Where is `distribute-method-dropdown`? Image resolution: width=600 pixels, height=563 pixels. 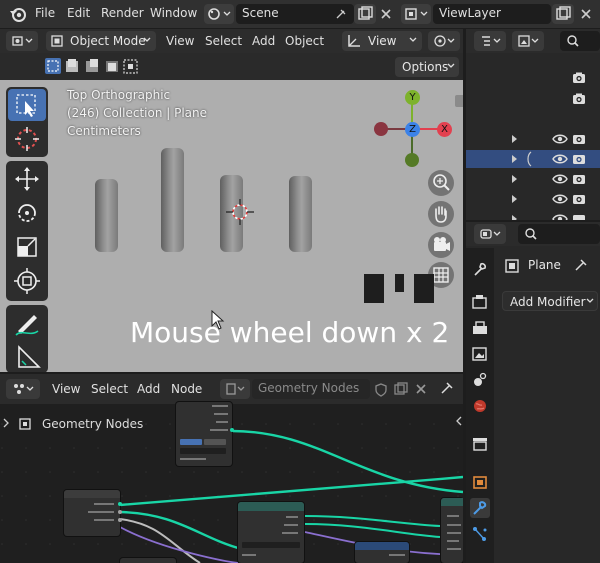
distribute-method-dropdown is located at coordinates (271, 545).